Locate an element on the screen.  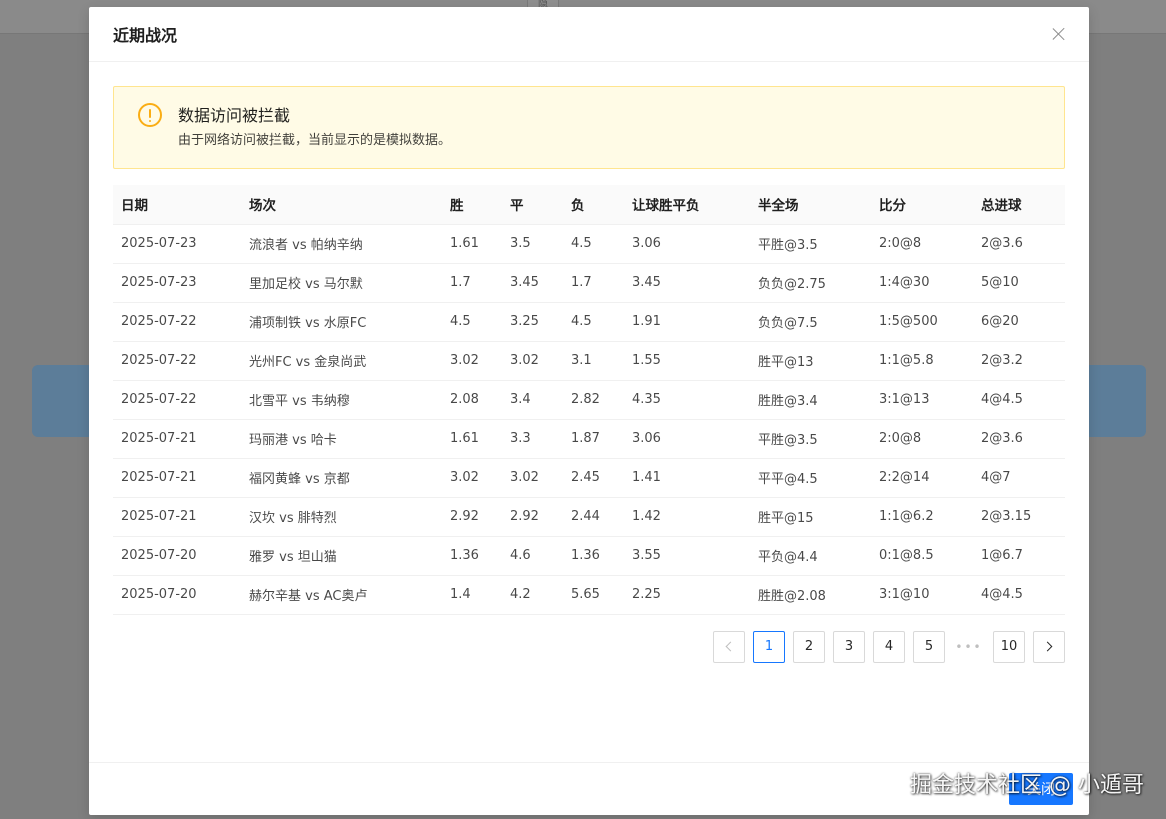
cell-draw: 4.2 is located at coordinates (532, 595).